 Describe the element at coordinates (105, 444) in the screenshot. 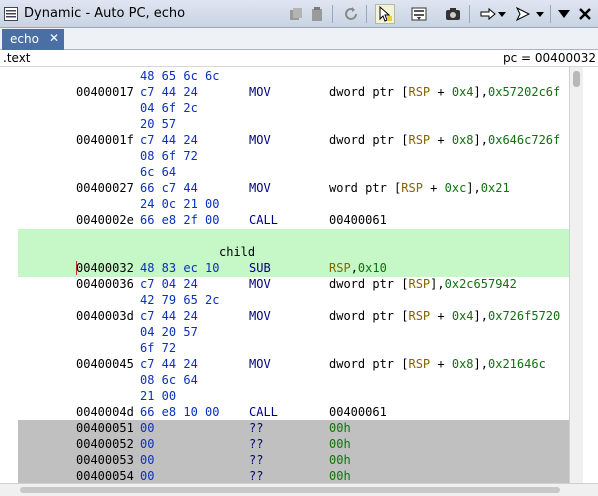

I see `address-cell: 00400052` at that location.